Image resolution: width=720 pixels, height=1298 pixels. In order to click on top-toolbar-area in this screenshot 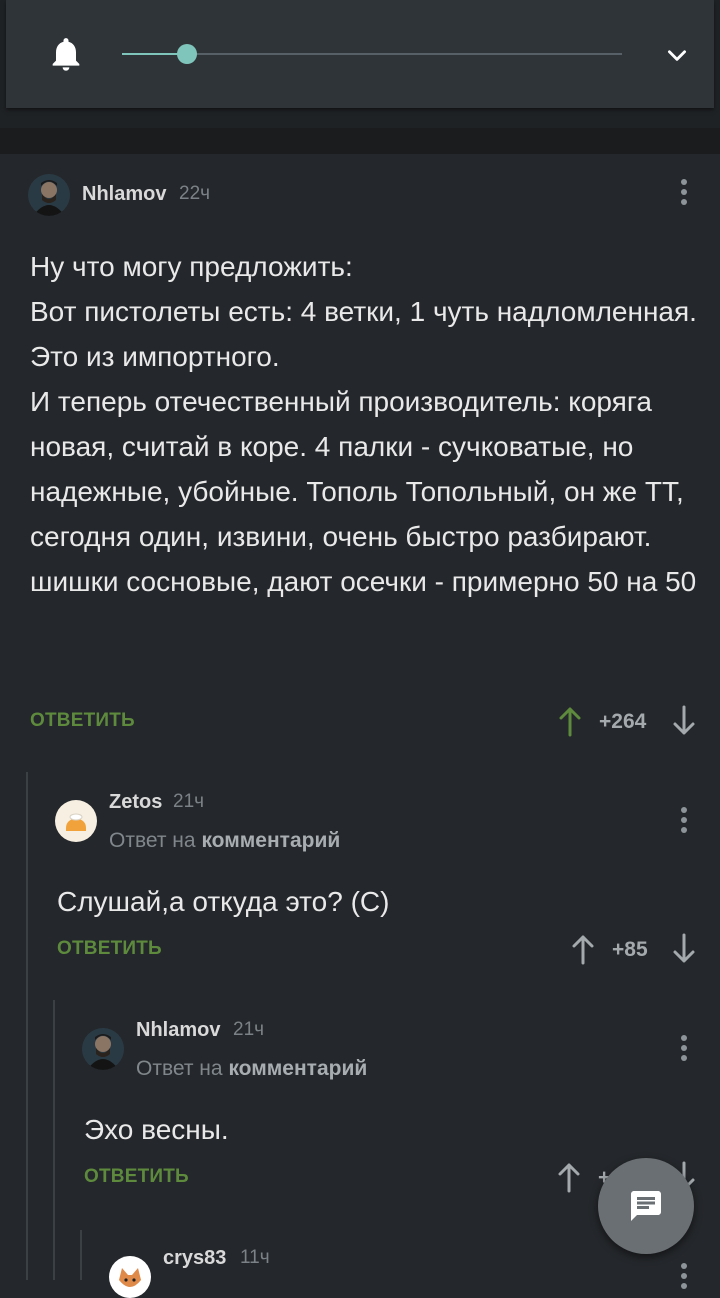, I will do `click(360, 64)`.